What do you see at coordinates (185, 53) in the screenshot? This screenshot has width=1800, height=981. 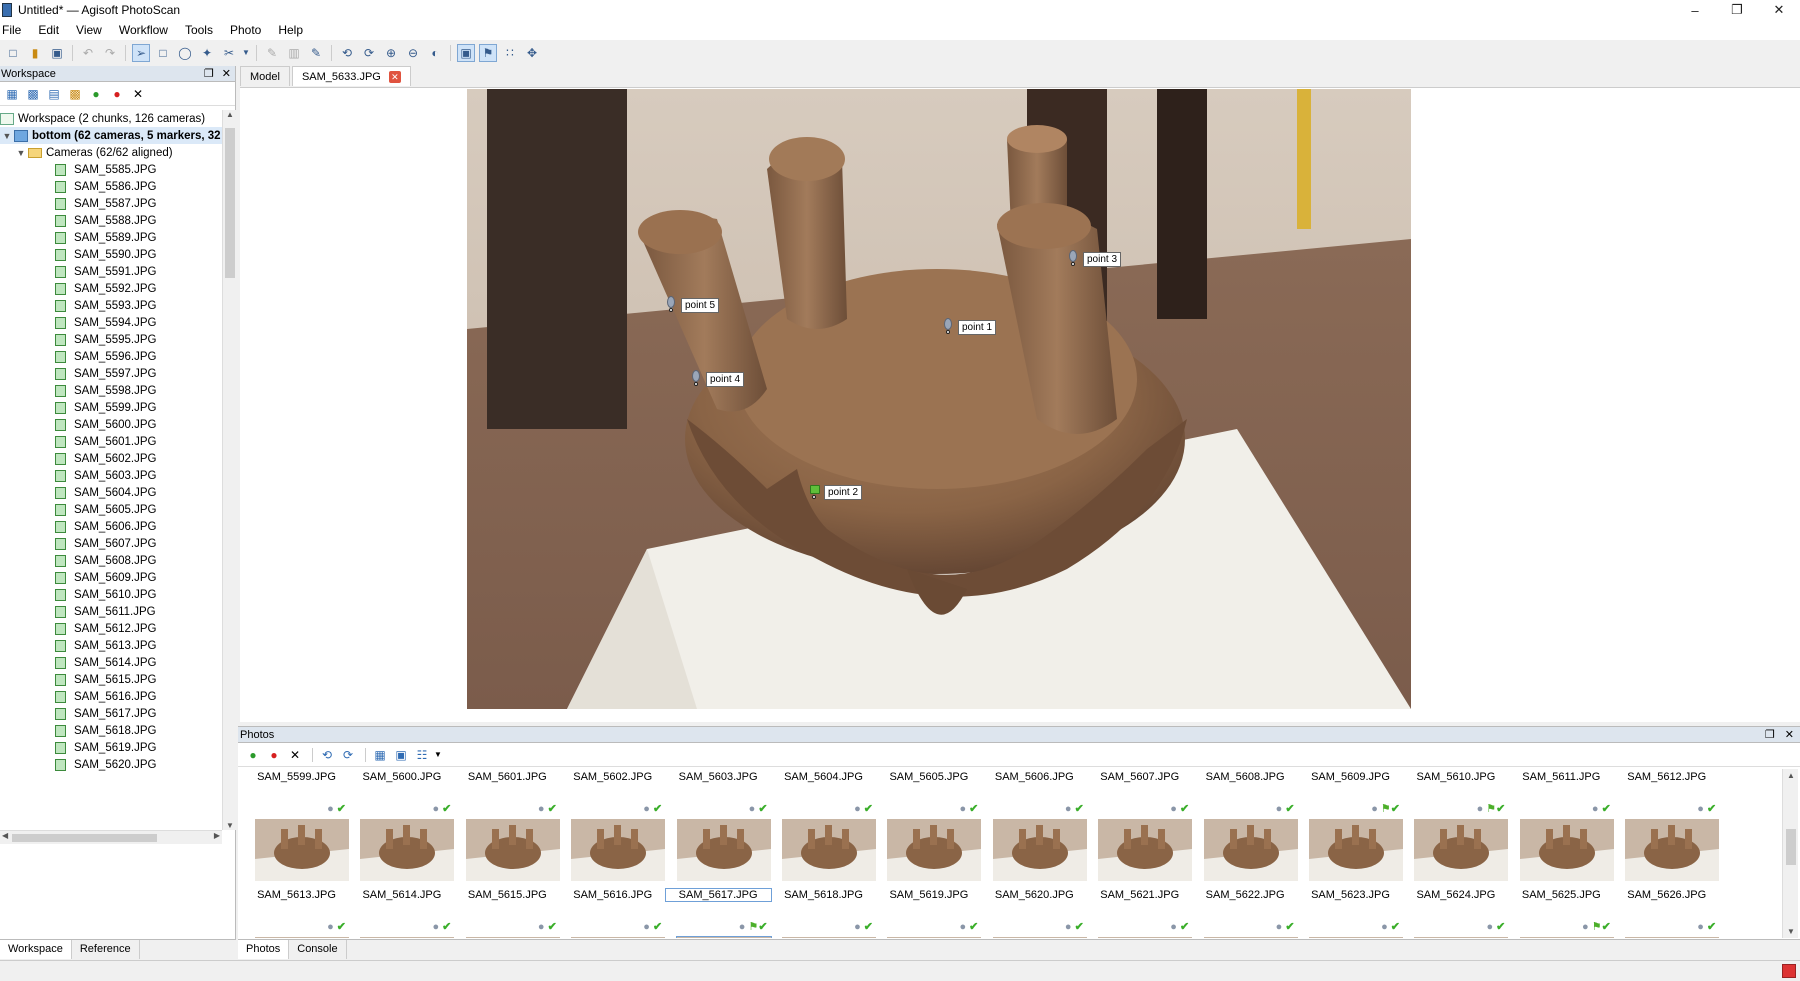 I see `free-form-select-icon: ◯` at bounding box center [185, 53].